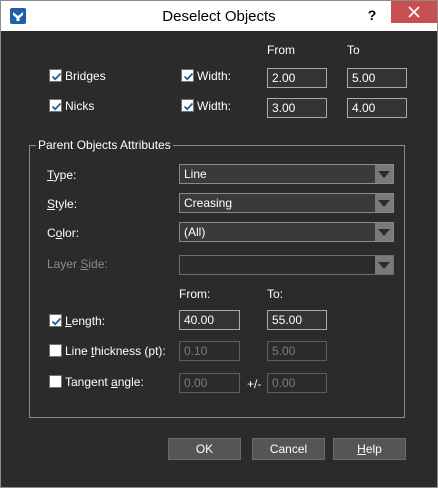  I want to click on length-to-input: 55.00, so click(297, 320).